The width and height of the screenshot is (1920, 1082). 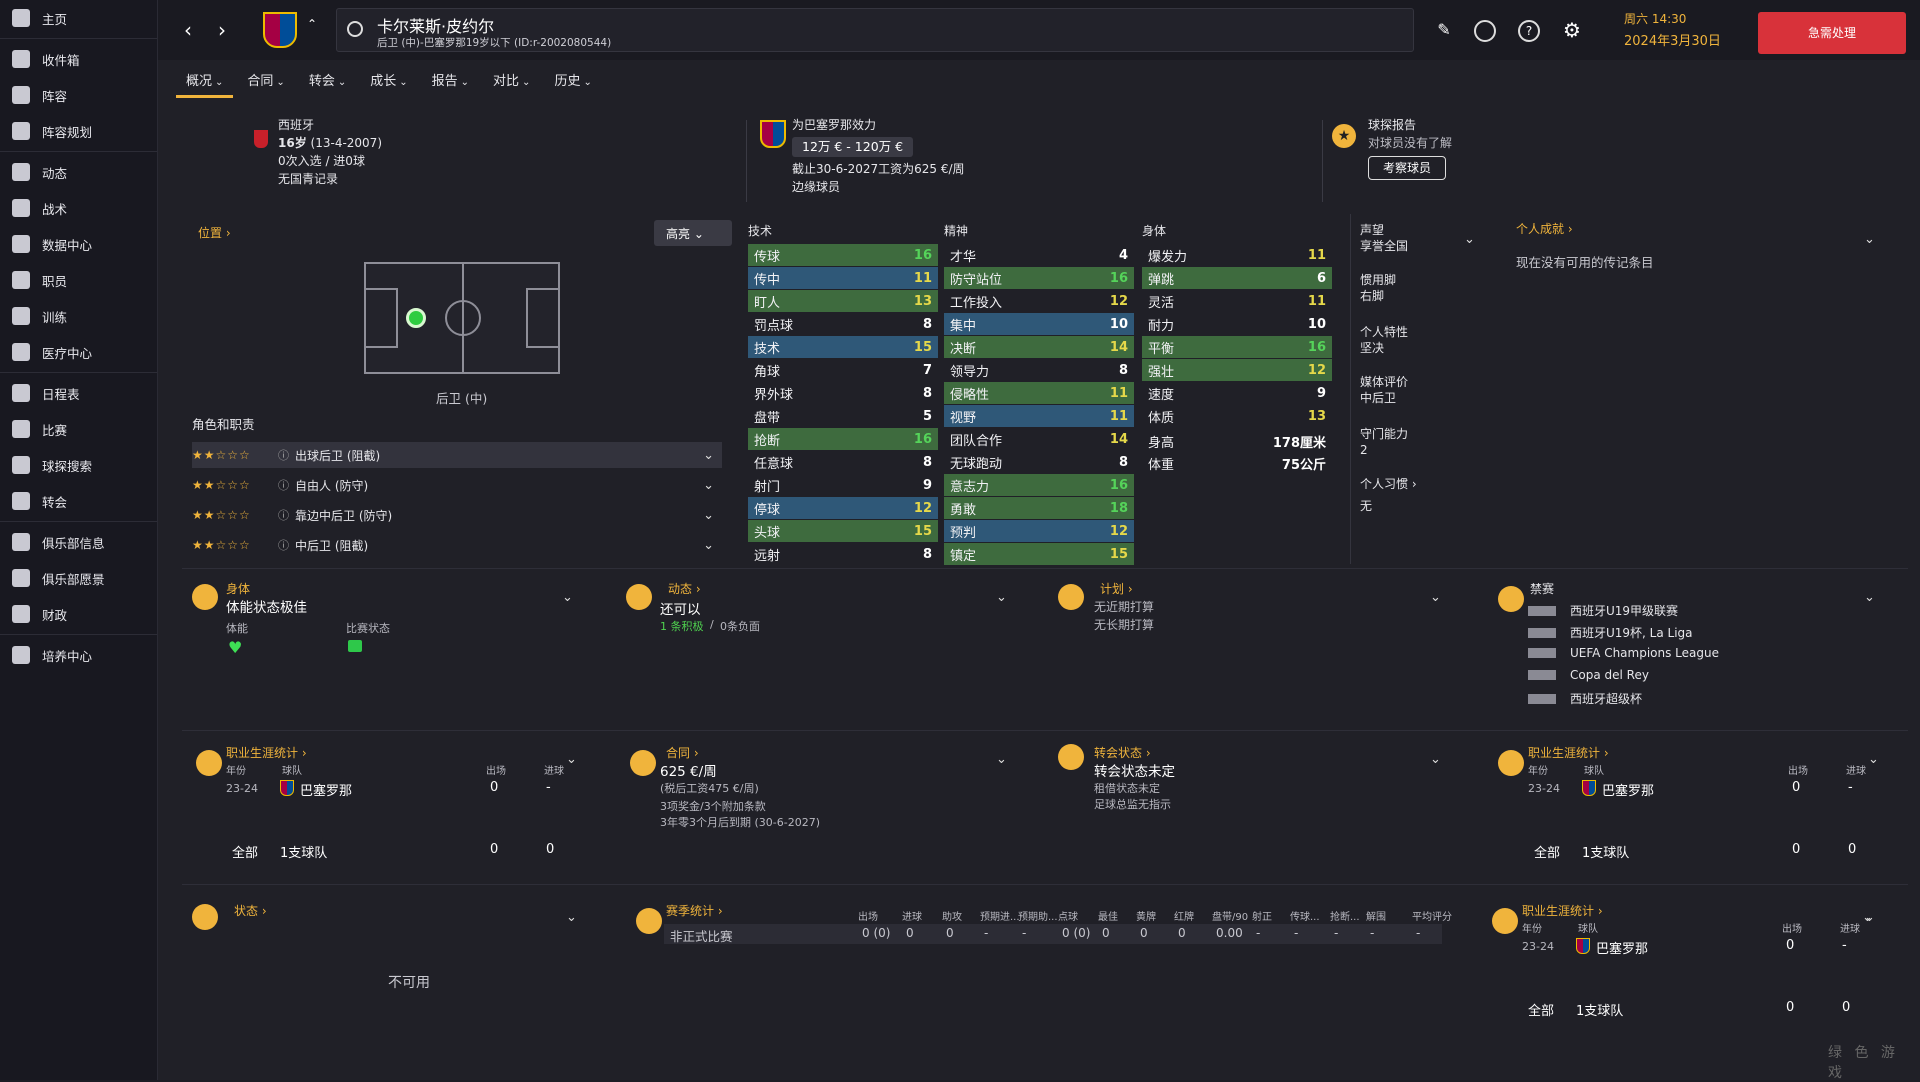 I want to click on attribute-row: 弹跳 6, so click(x=1237, y=278).